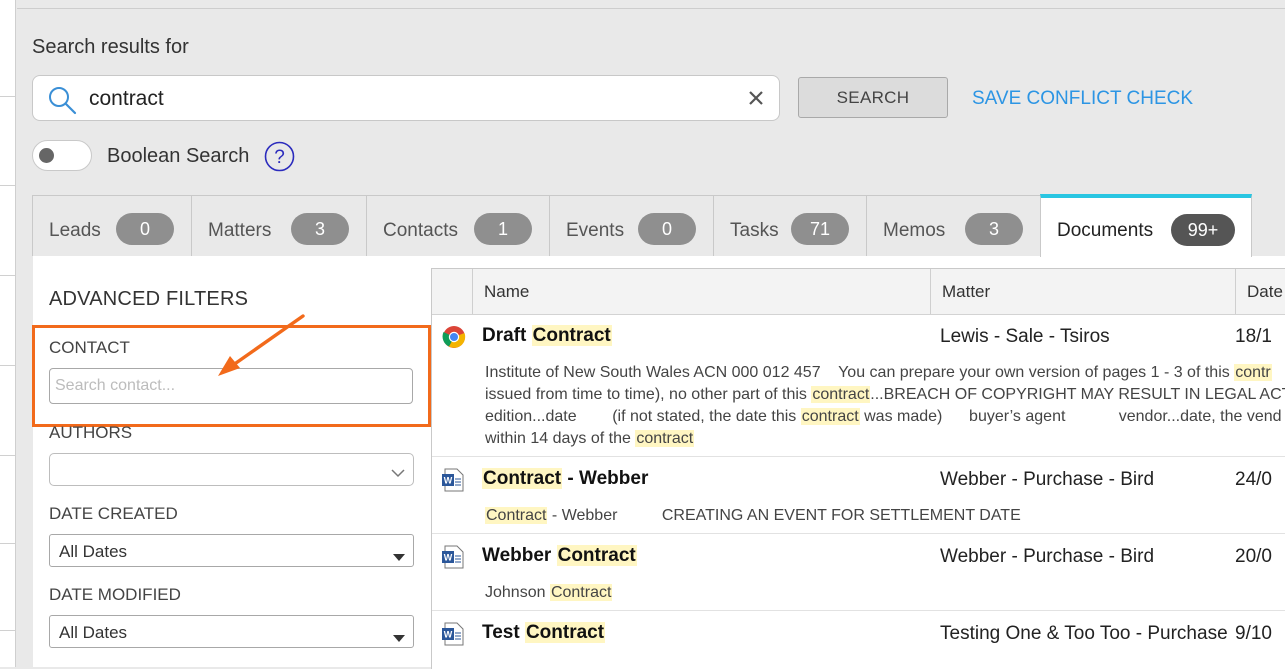 The height and width of the screenshot is (669, 1285). Describe the element at coordinates (452, 291) in the screenshot. I see `icon-column-header` at that location.